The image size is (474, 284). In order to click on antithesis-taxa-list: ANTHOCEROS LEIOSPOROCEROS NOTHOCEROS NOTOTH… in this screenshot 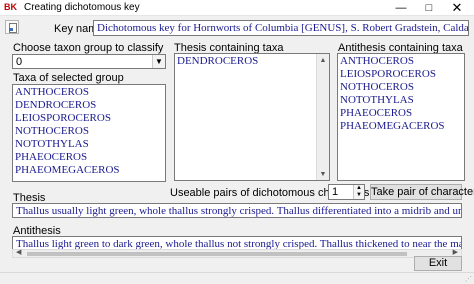, I will do `click(401, 117)`.